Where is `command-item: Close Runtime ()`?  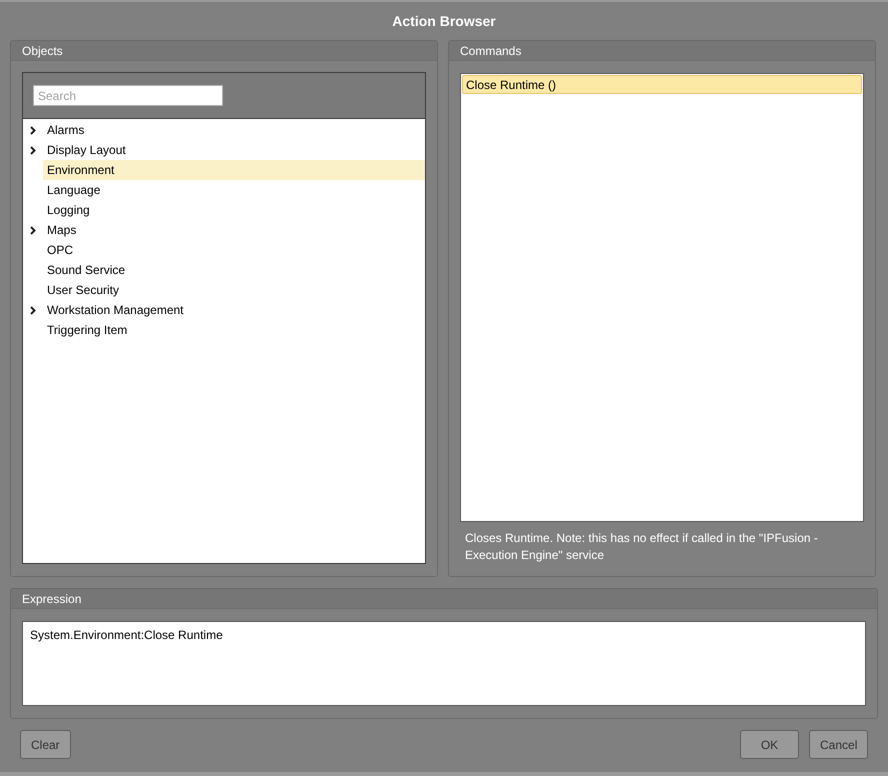 command-item: Close Runtime () is located at coordinates (662, 84).